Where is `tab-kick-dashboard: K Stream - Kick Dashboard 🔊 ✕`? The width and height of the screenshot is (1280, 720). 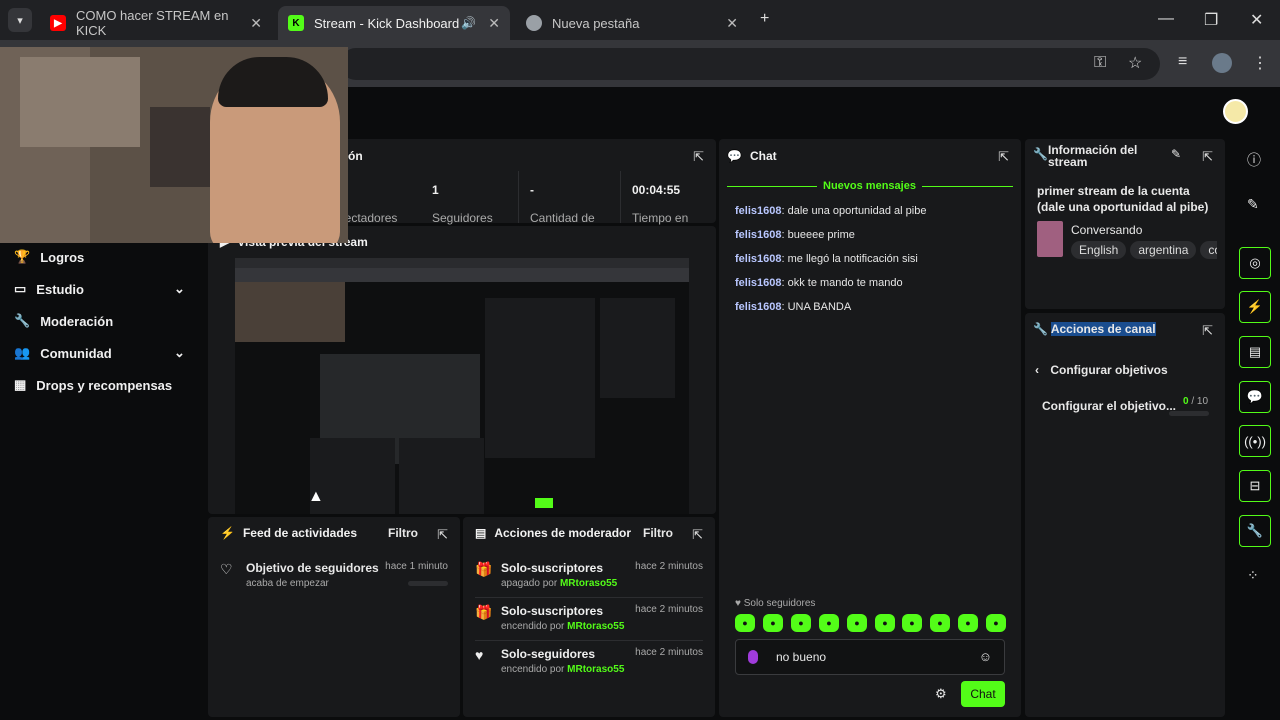
tab-kick-dashboard: K Stream - Kick Dashboard 🔊 ✕ is located at coordinates (394, 23).